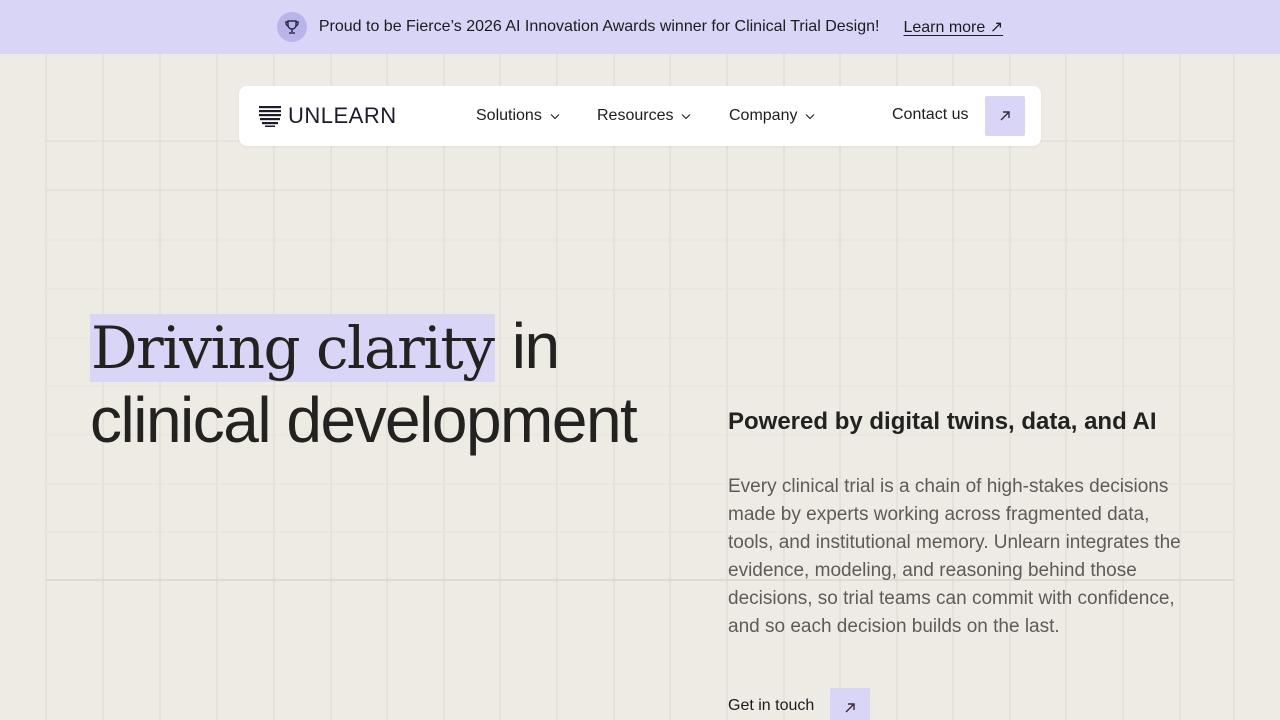 The width and height of the screenshot is (1280, 720). Describe the element at coordinates (527, 346) in the screenshot. I see `headline-line1-rest: in` at that location.